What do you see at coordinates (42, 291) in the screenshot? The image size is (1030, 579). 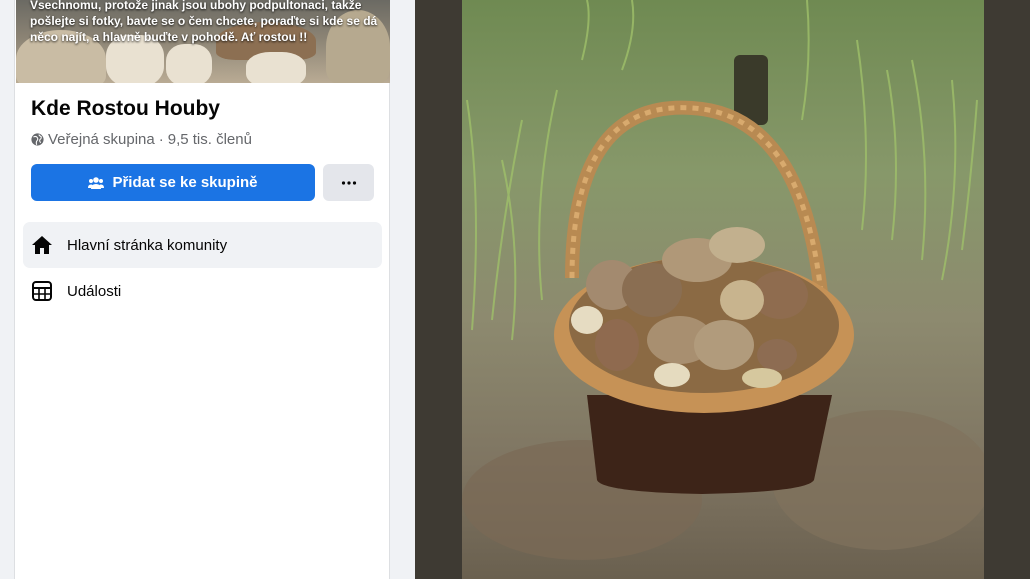 I see `calendar-icon` at bounding box center [42, 291].